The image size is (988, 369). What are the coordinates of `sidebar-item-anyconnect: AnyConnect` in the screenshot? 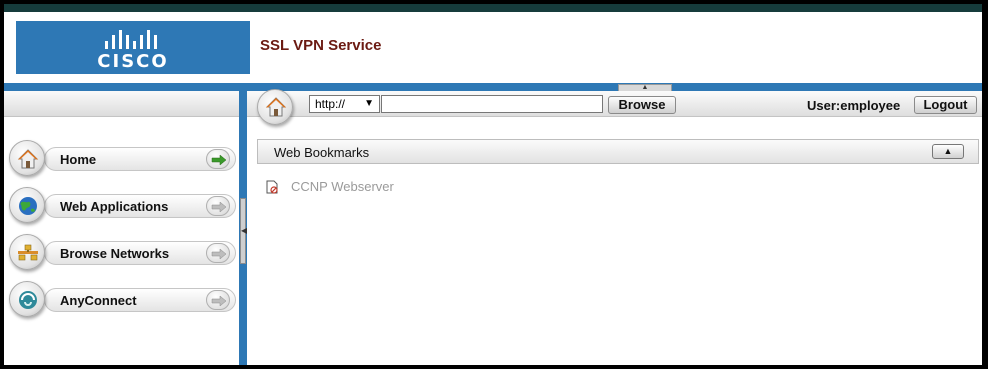 It's located at (121, 299).